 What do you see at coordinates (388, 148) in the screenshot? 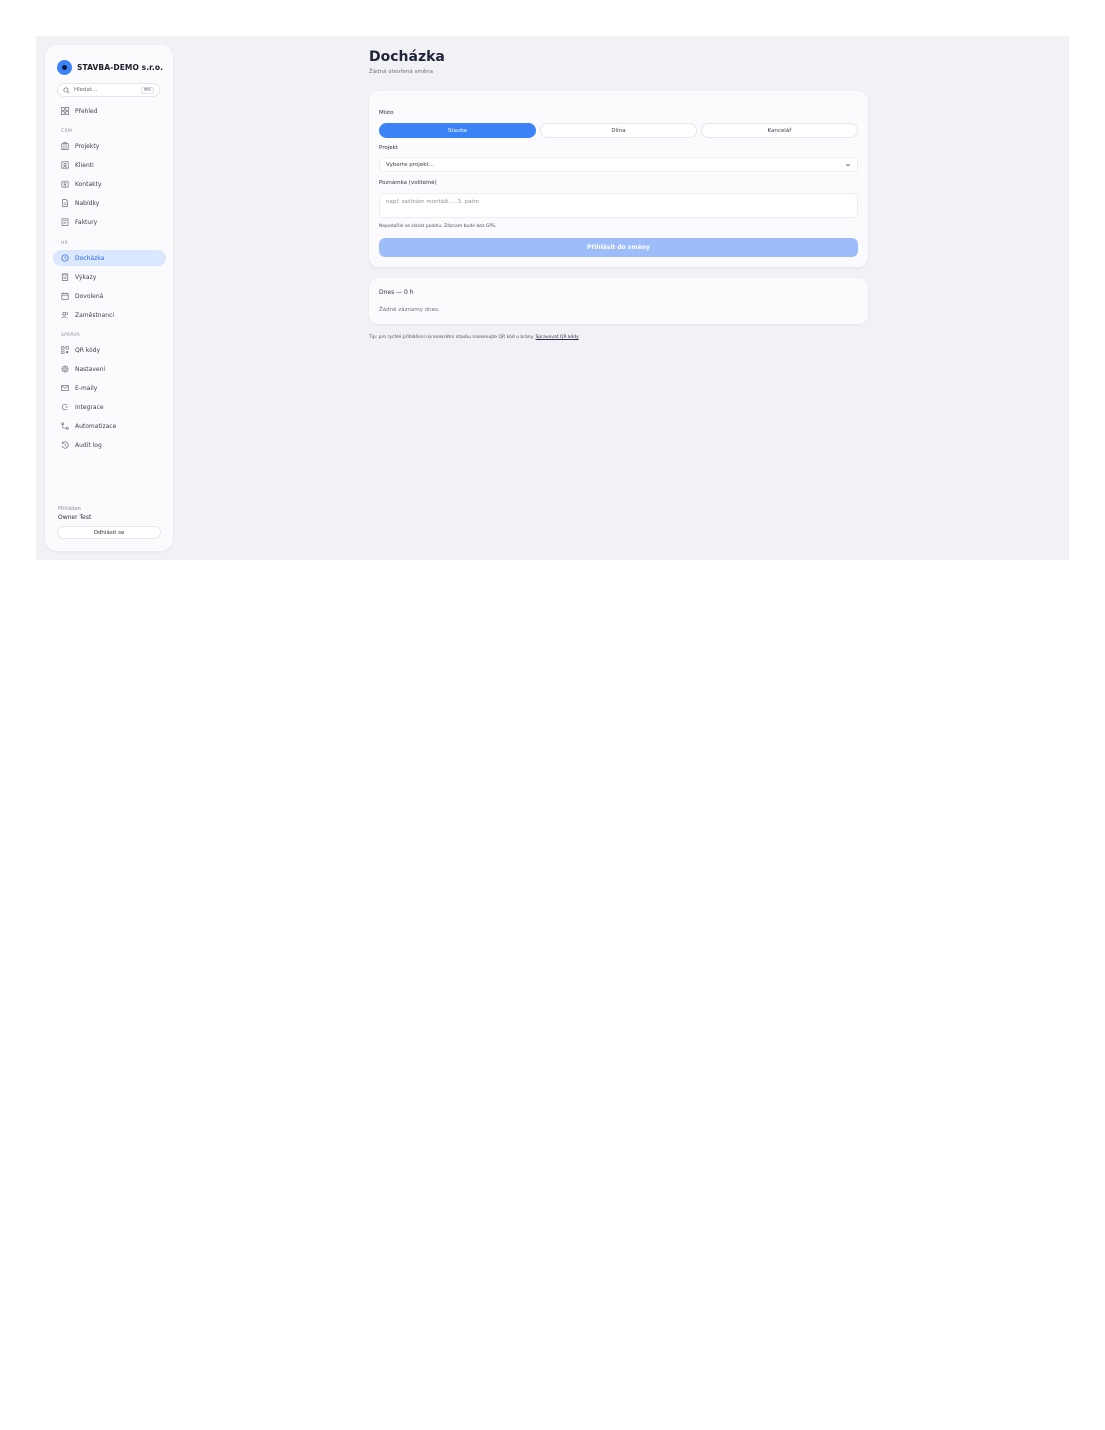
I see `project-label: Projekt` at bounding box center [388, 148].